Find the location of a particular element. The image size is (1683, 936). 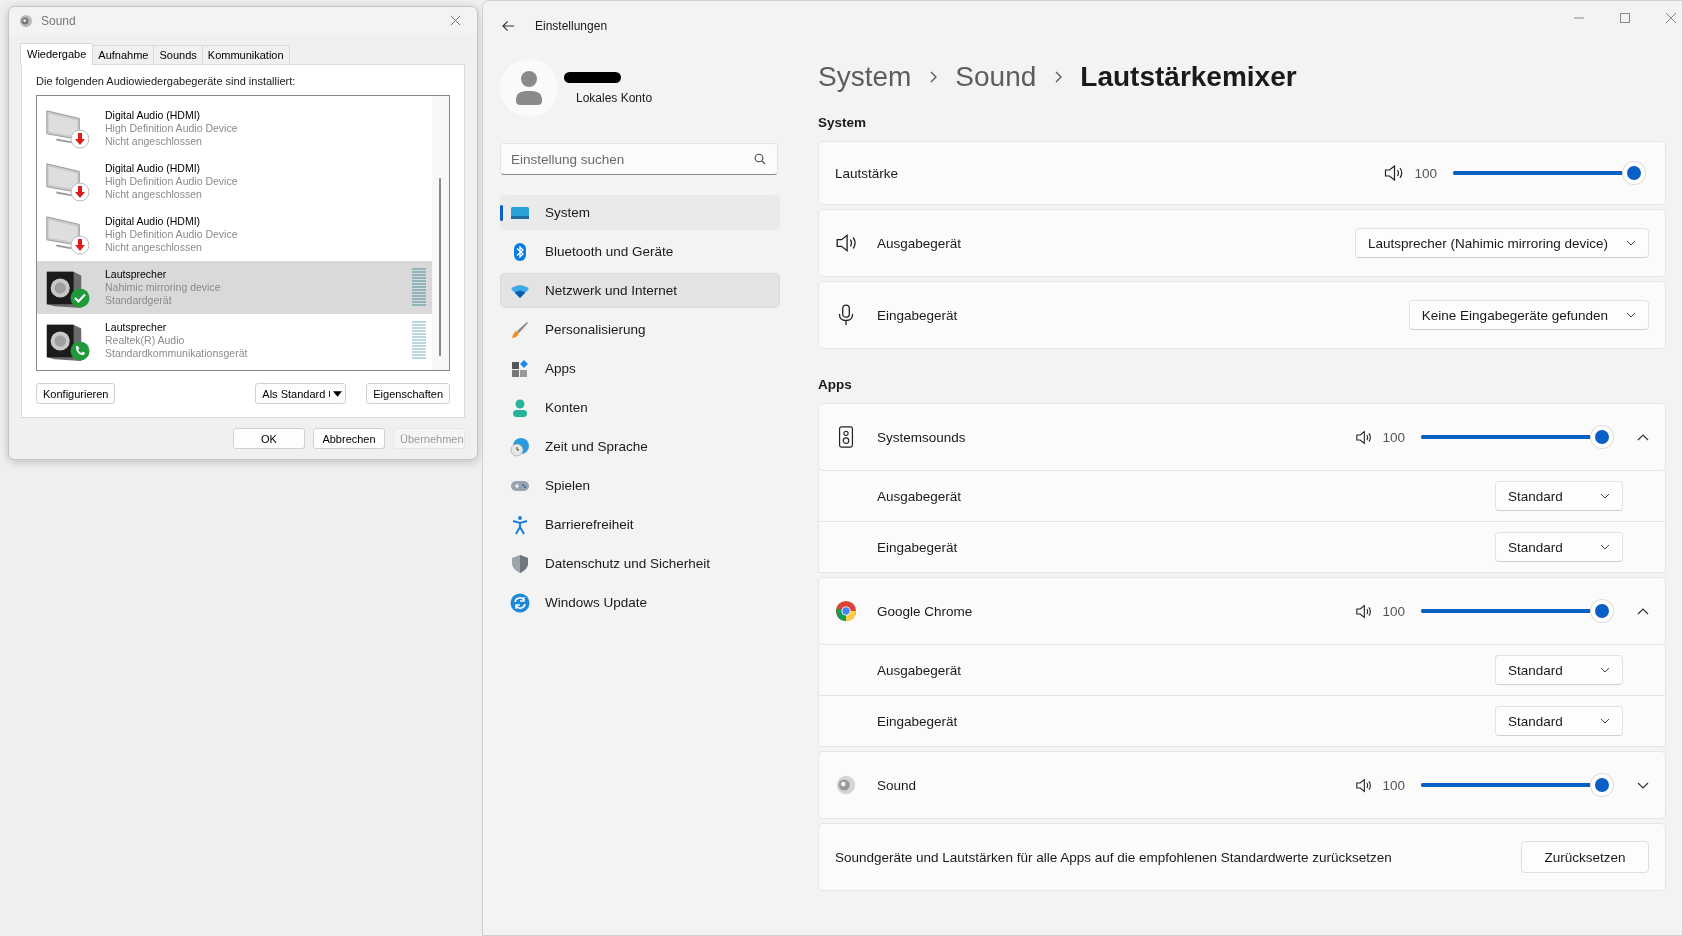

device-status: Standardkommunikationsgerät is located at coordinates (177, 353).